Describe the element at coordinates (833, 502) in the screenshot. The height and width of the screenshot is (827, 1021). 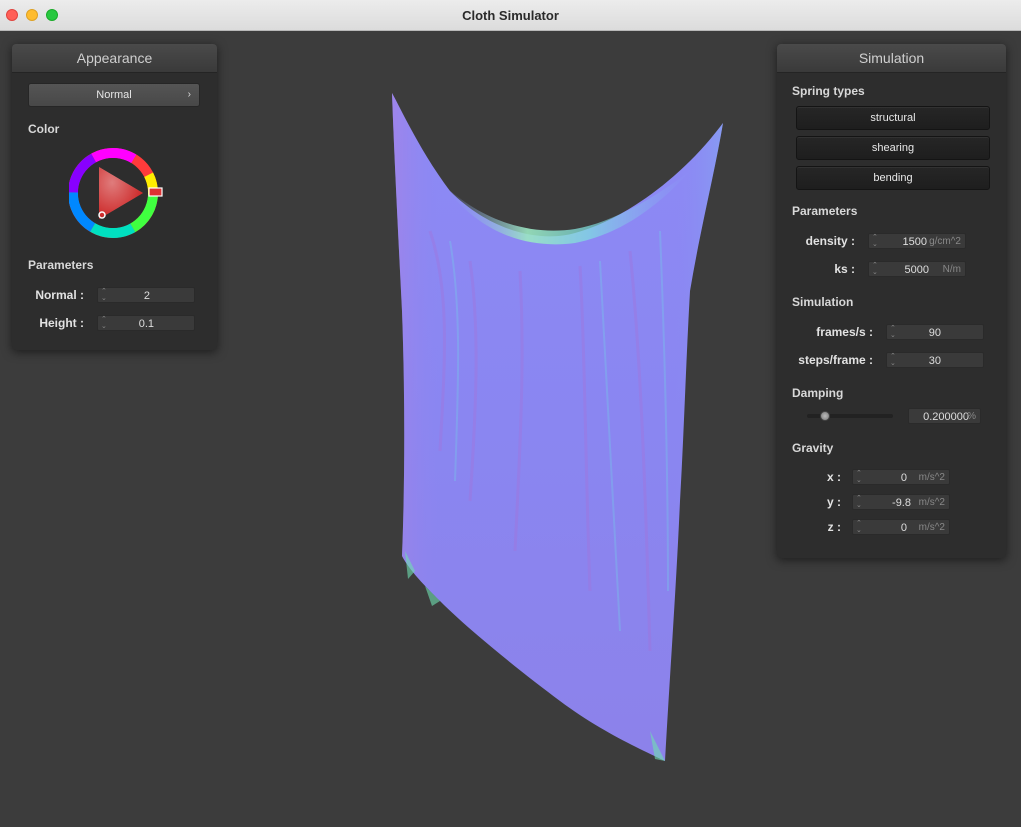
I see `gravity-y-label: y :` at that location.